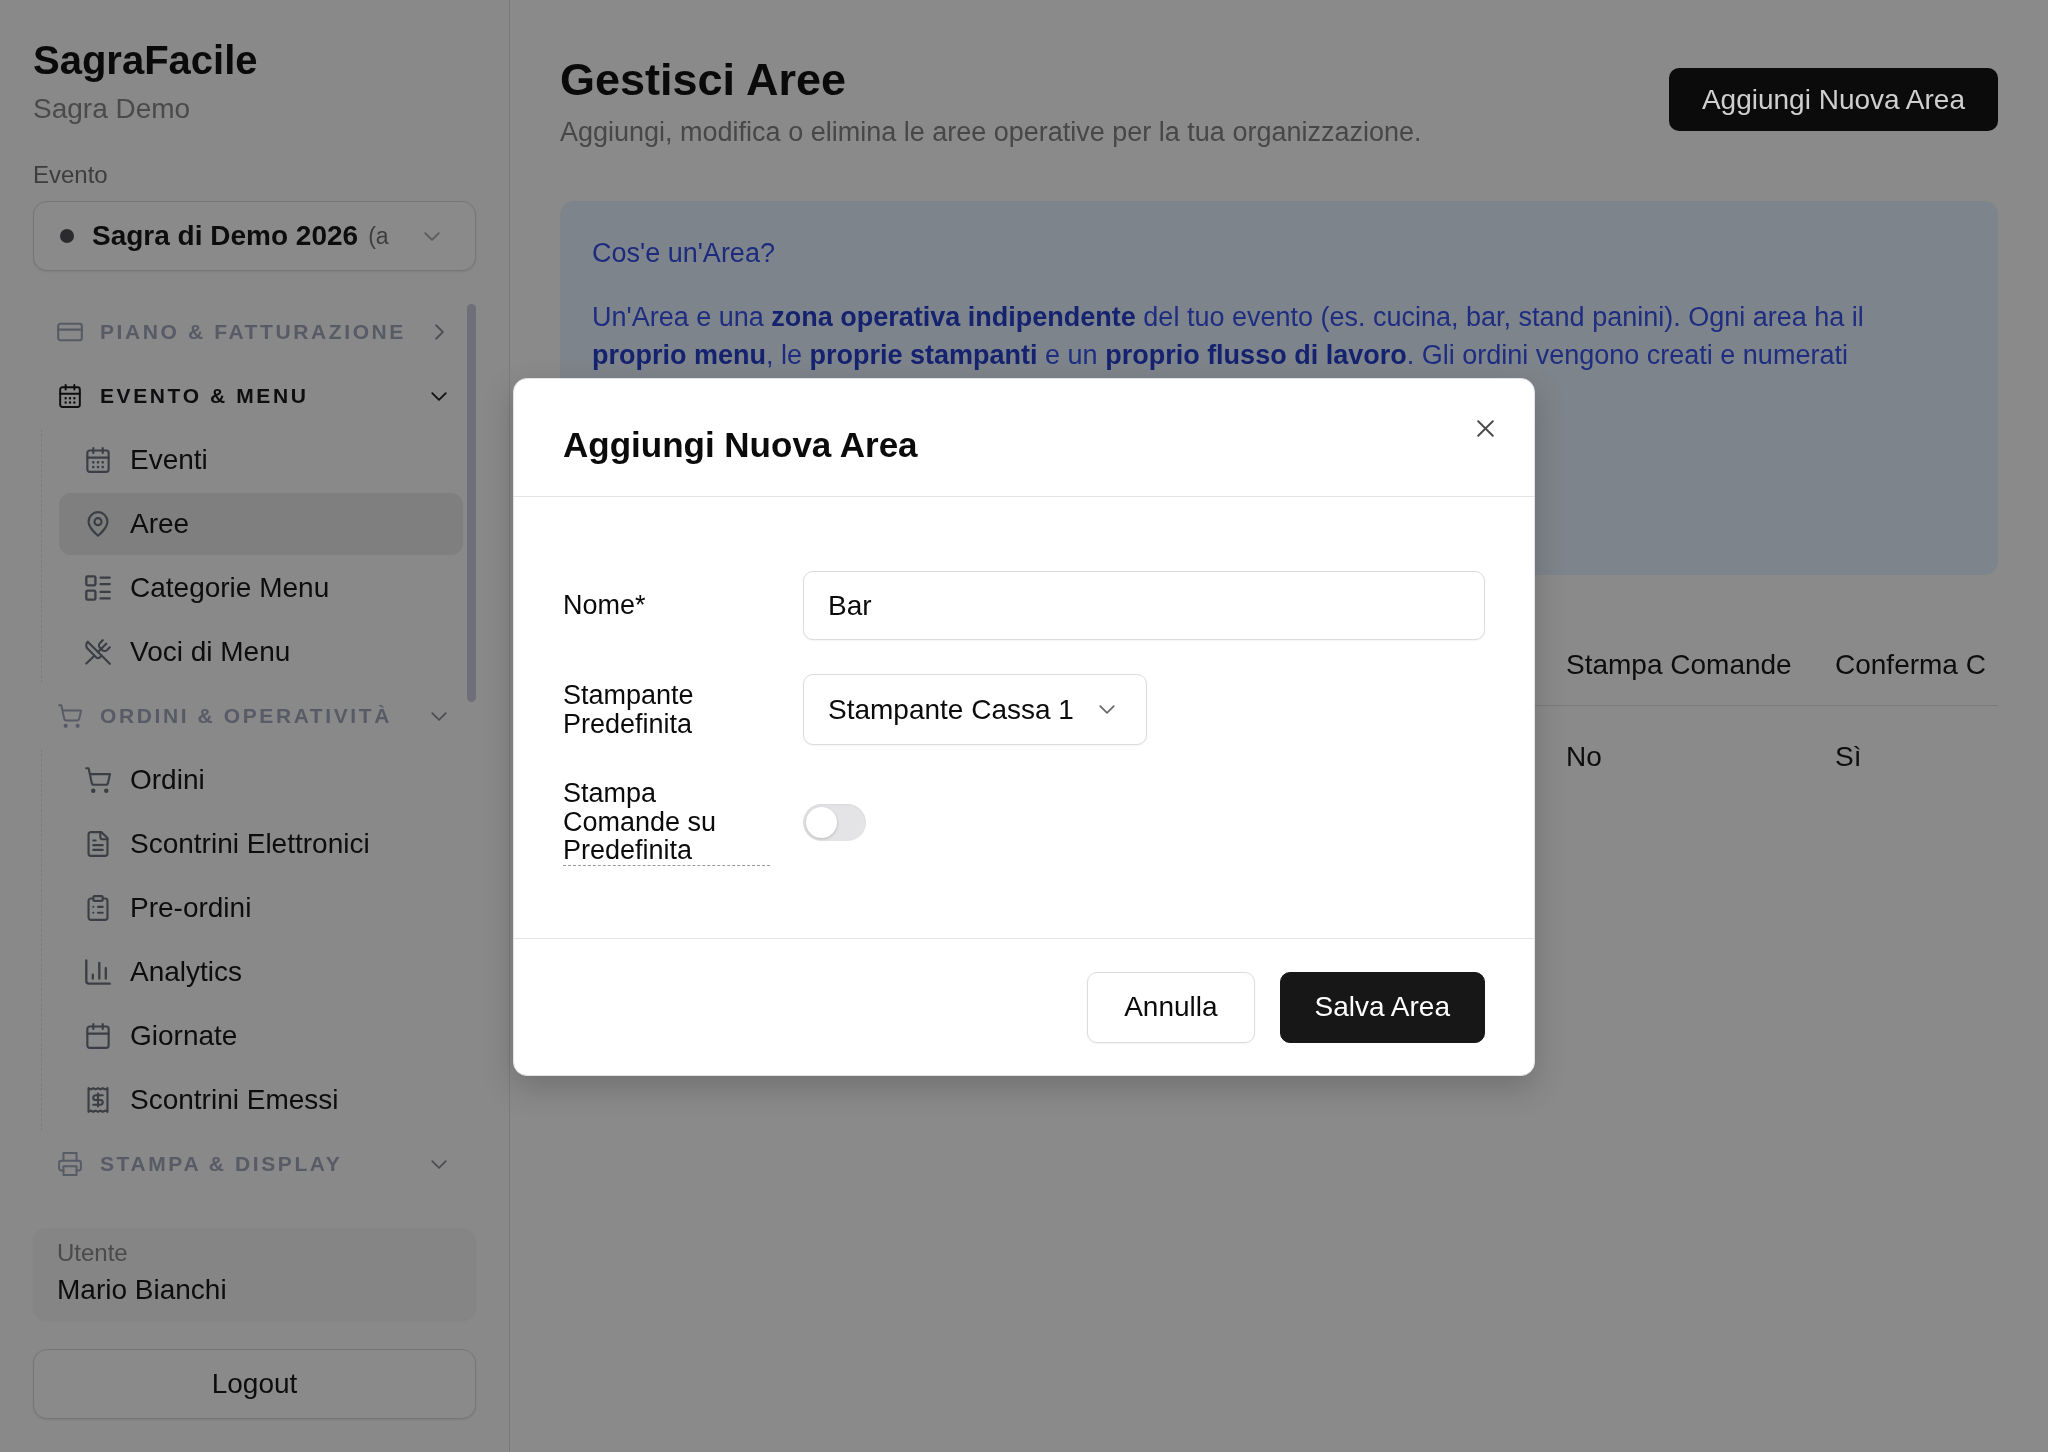 This screenshot has width=2048, height=1452. Describe the element at coordinates (98, 844) in the screenshot. I see `document-icon` at that location.